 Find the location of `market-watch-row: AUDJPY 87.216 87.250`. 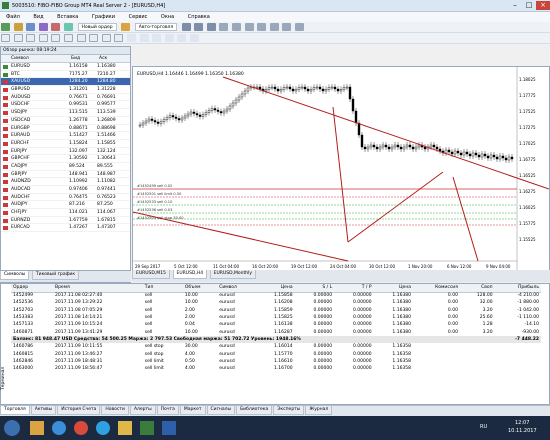

market-watch-row: AUDJPY 87.216 87.250 is located at coordinates (65, 205).